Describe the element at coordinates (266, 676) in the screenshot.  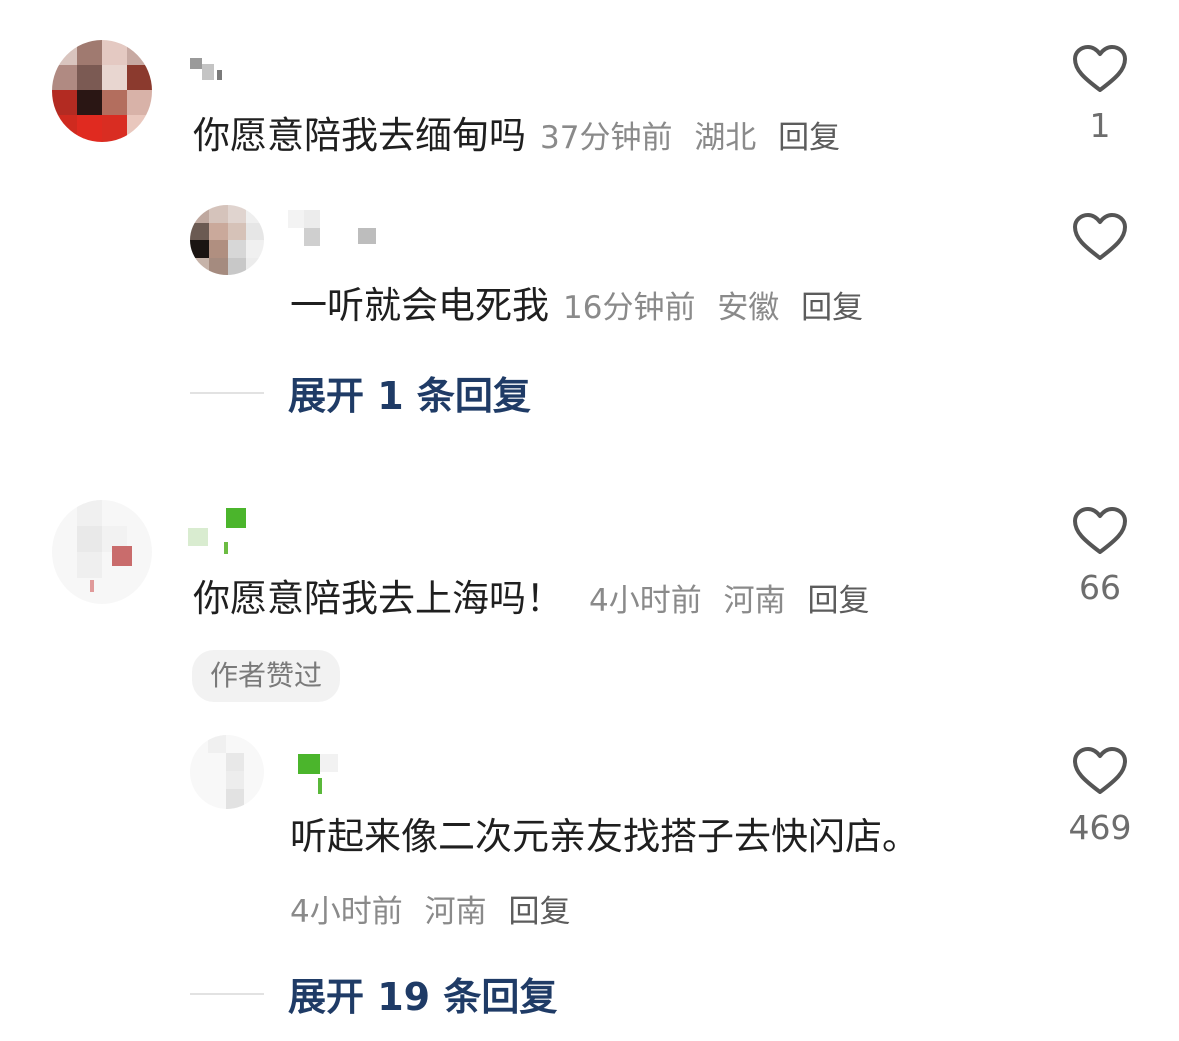
I see `author-liked-badge: 作者赞过` at that location.